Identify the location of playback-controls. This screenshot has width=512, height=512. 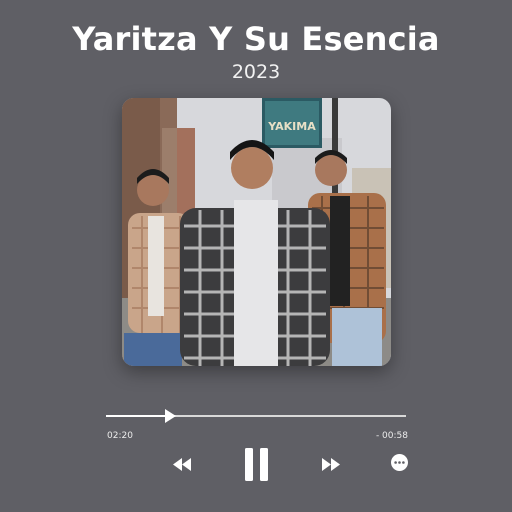
(256, 464).